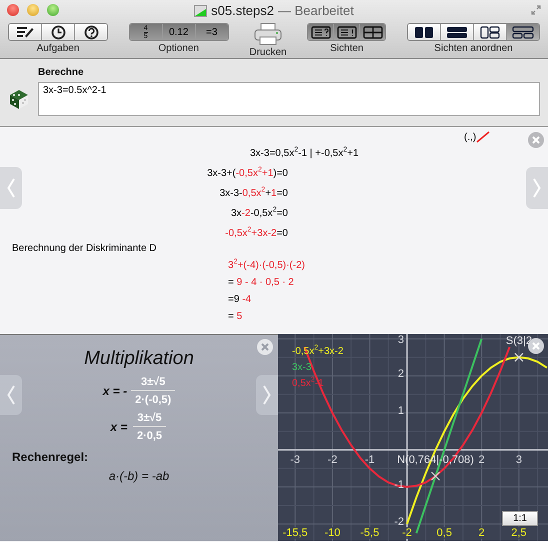 This screenshot has height=542, width=548. I want to click on equation: =9 -4, so click(240, 299).